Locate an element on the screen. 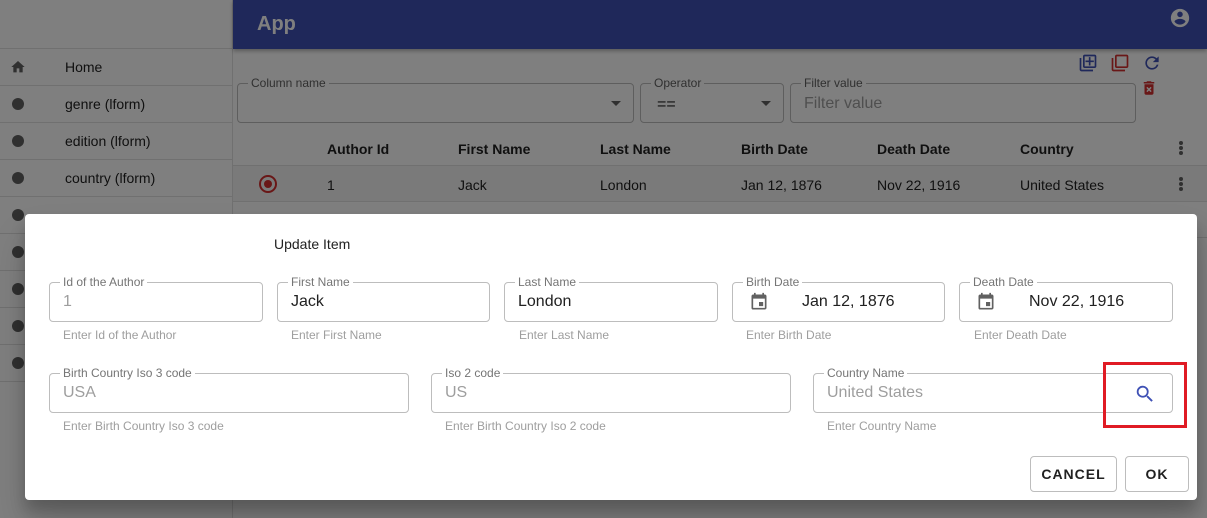  field-value: US is located at coordinates (456, 392).